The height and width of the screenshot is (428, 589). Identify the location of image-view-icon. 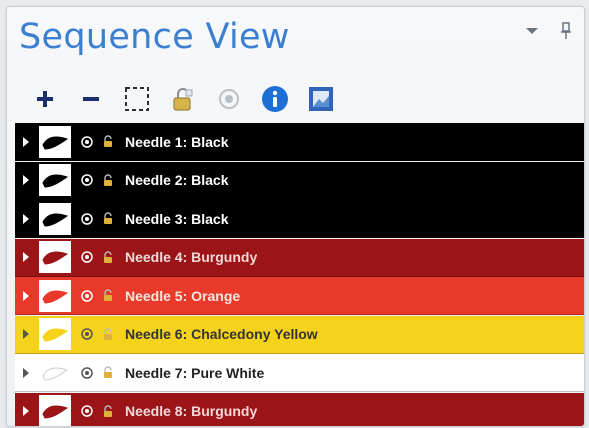
(321, 99).